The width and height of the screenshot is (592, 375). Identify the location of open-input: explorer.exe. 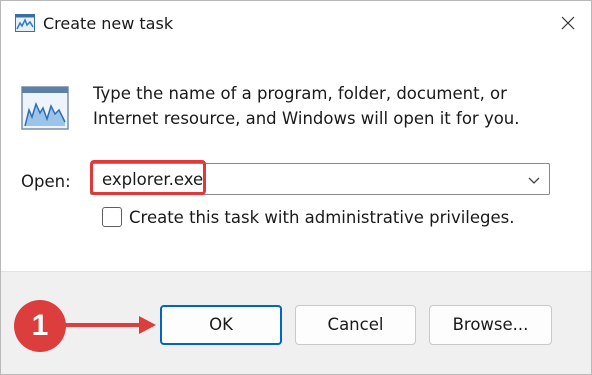
(152, 180).